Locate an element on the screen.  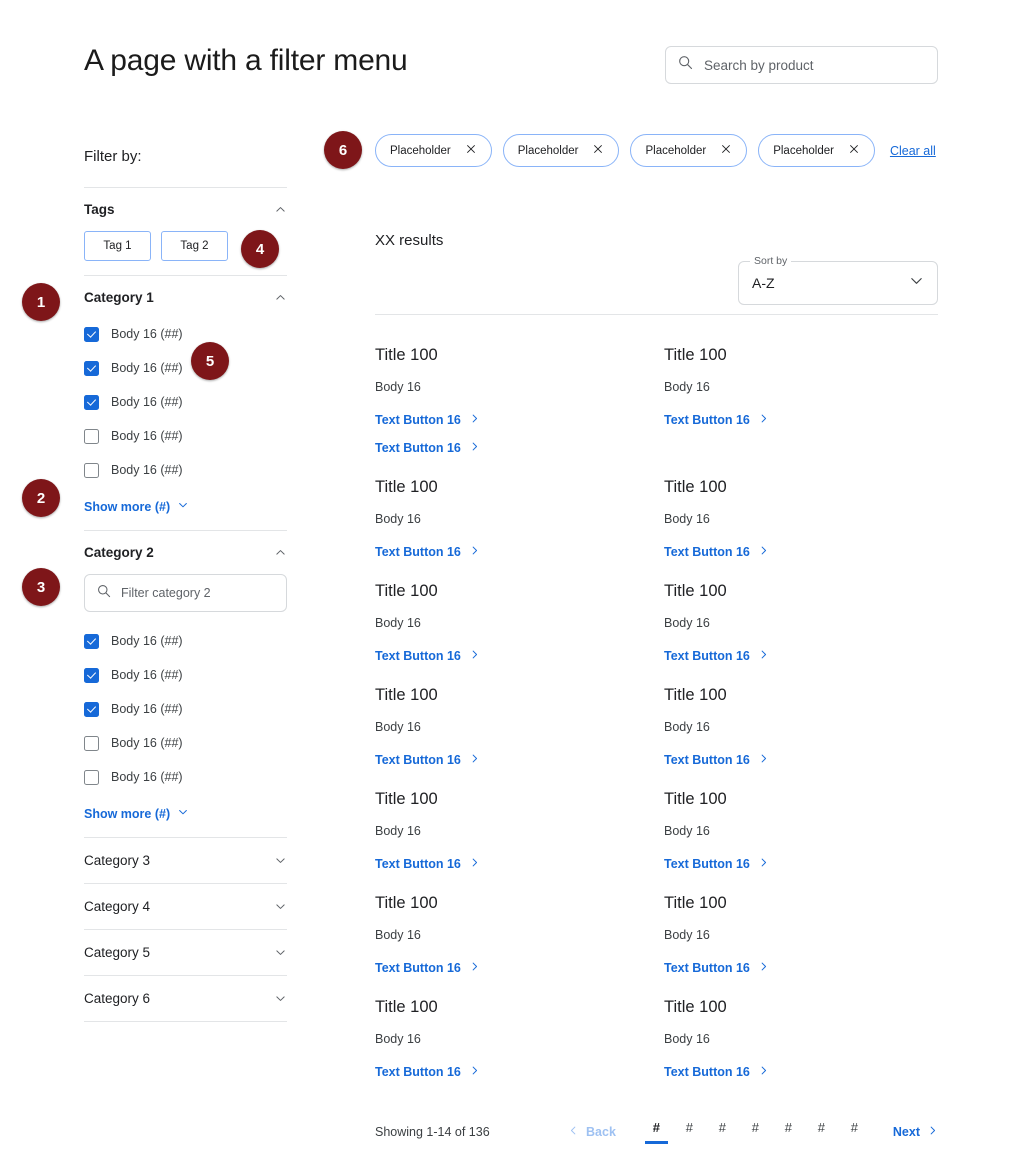
facet-category-5-header: Category 5 is located at coordinates (185, 952).